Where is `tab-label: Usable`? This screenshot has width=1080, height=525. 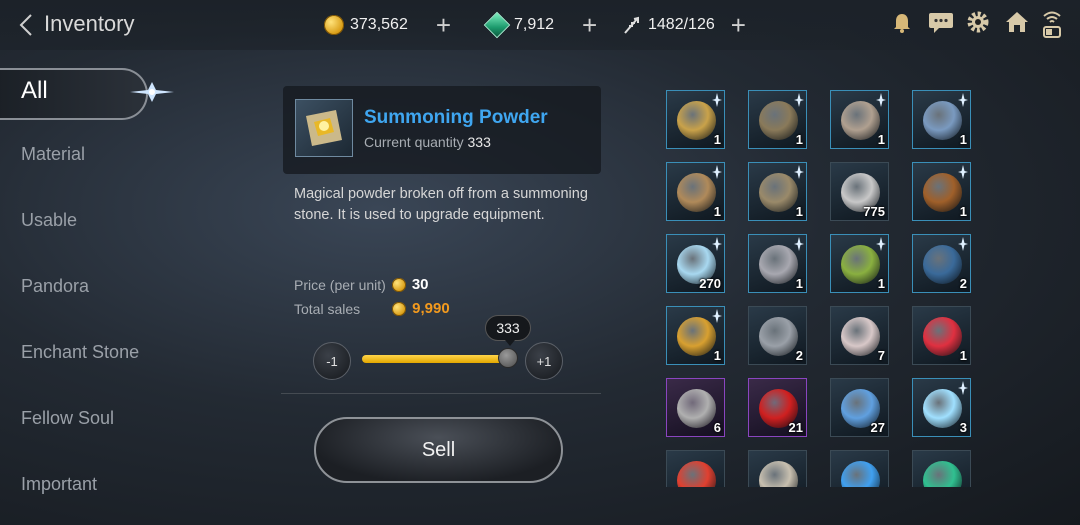
tab-label: Usable is located at coordinates (49, 220).